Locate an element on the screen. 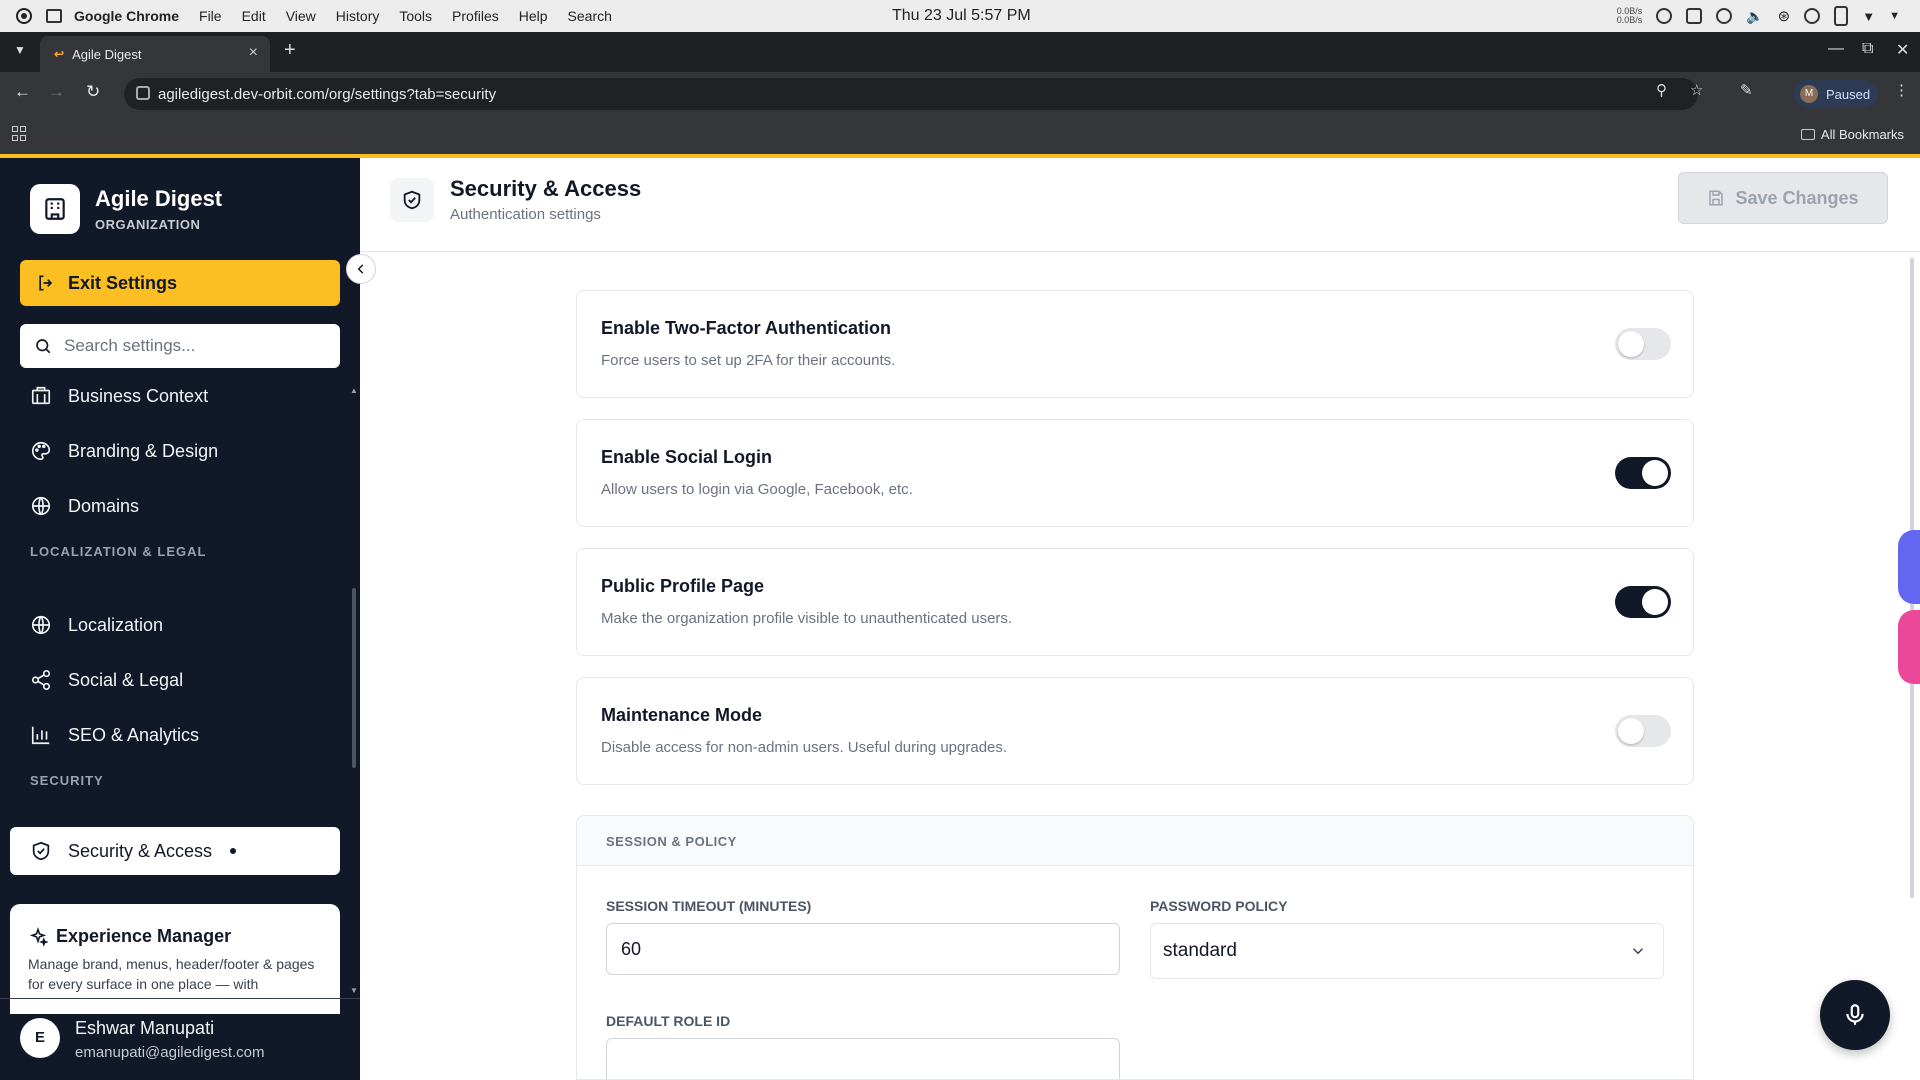 This screenshot has height=1080, width=1920. session-policy-title: SESSION & POLICY is located at coordinates (671, 841).